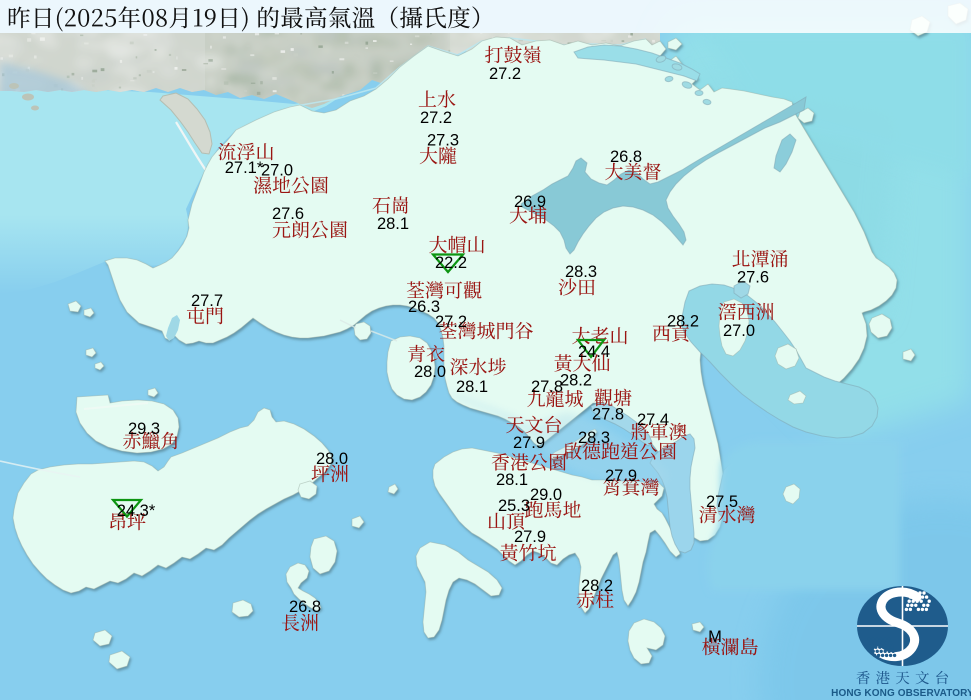 The width and height of the screenshot is (971, 700). Describe the element at coordinates (443, 140) in the screenshot. I see `svg-text: 27.3` at that location.